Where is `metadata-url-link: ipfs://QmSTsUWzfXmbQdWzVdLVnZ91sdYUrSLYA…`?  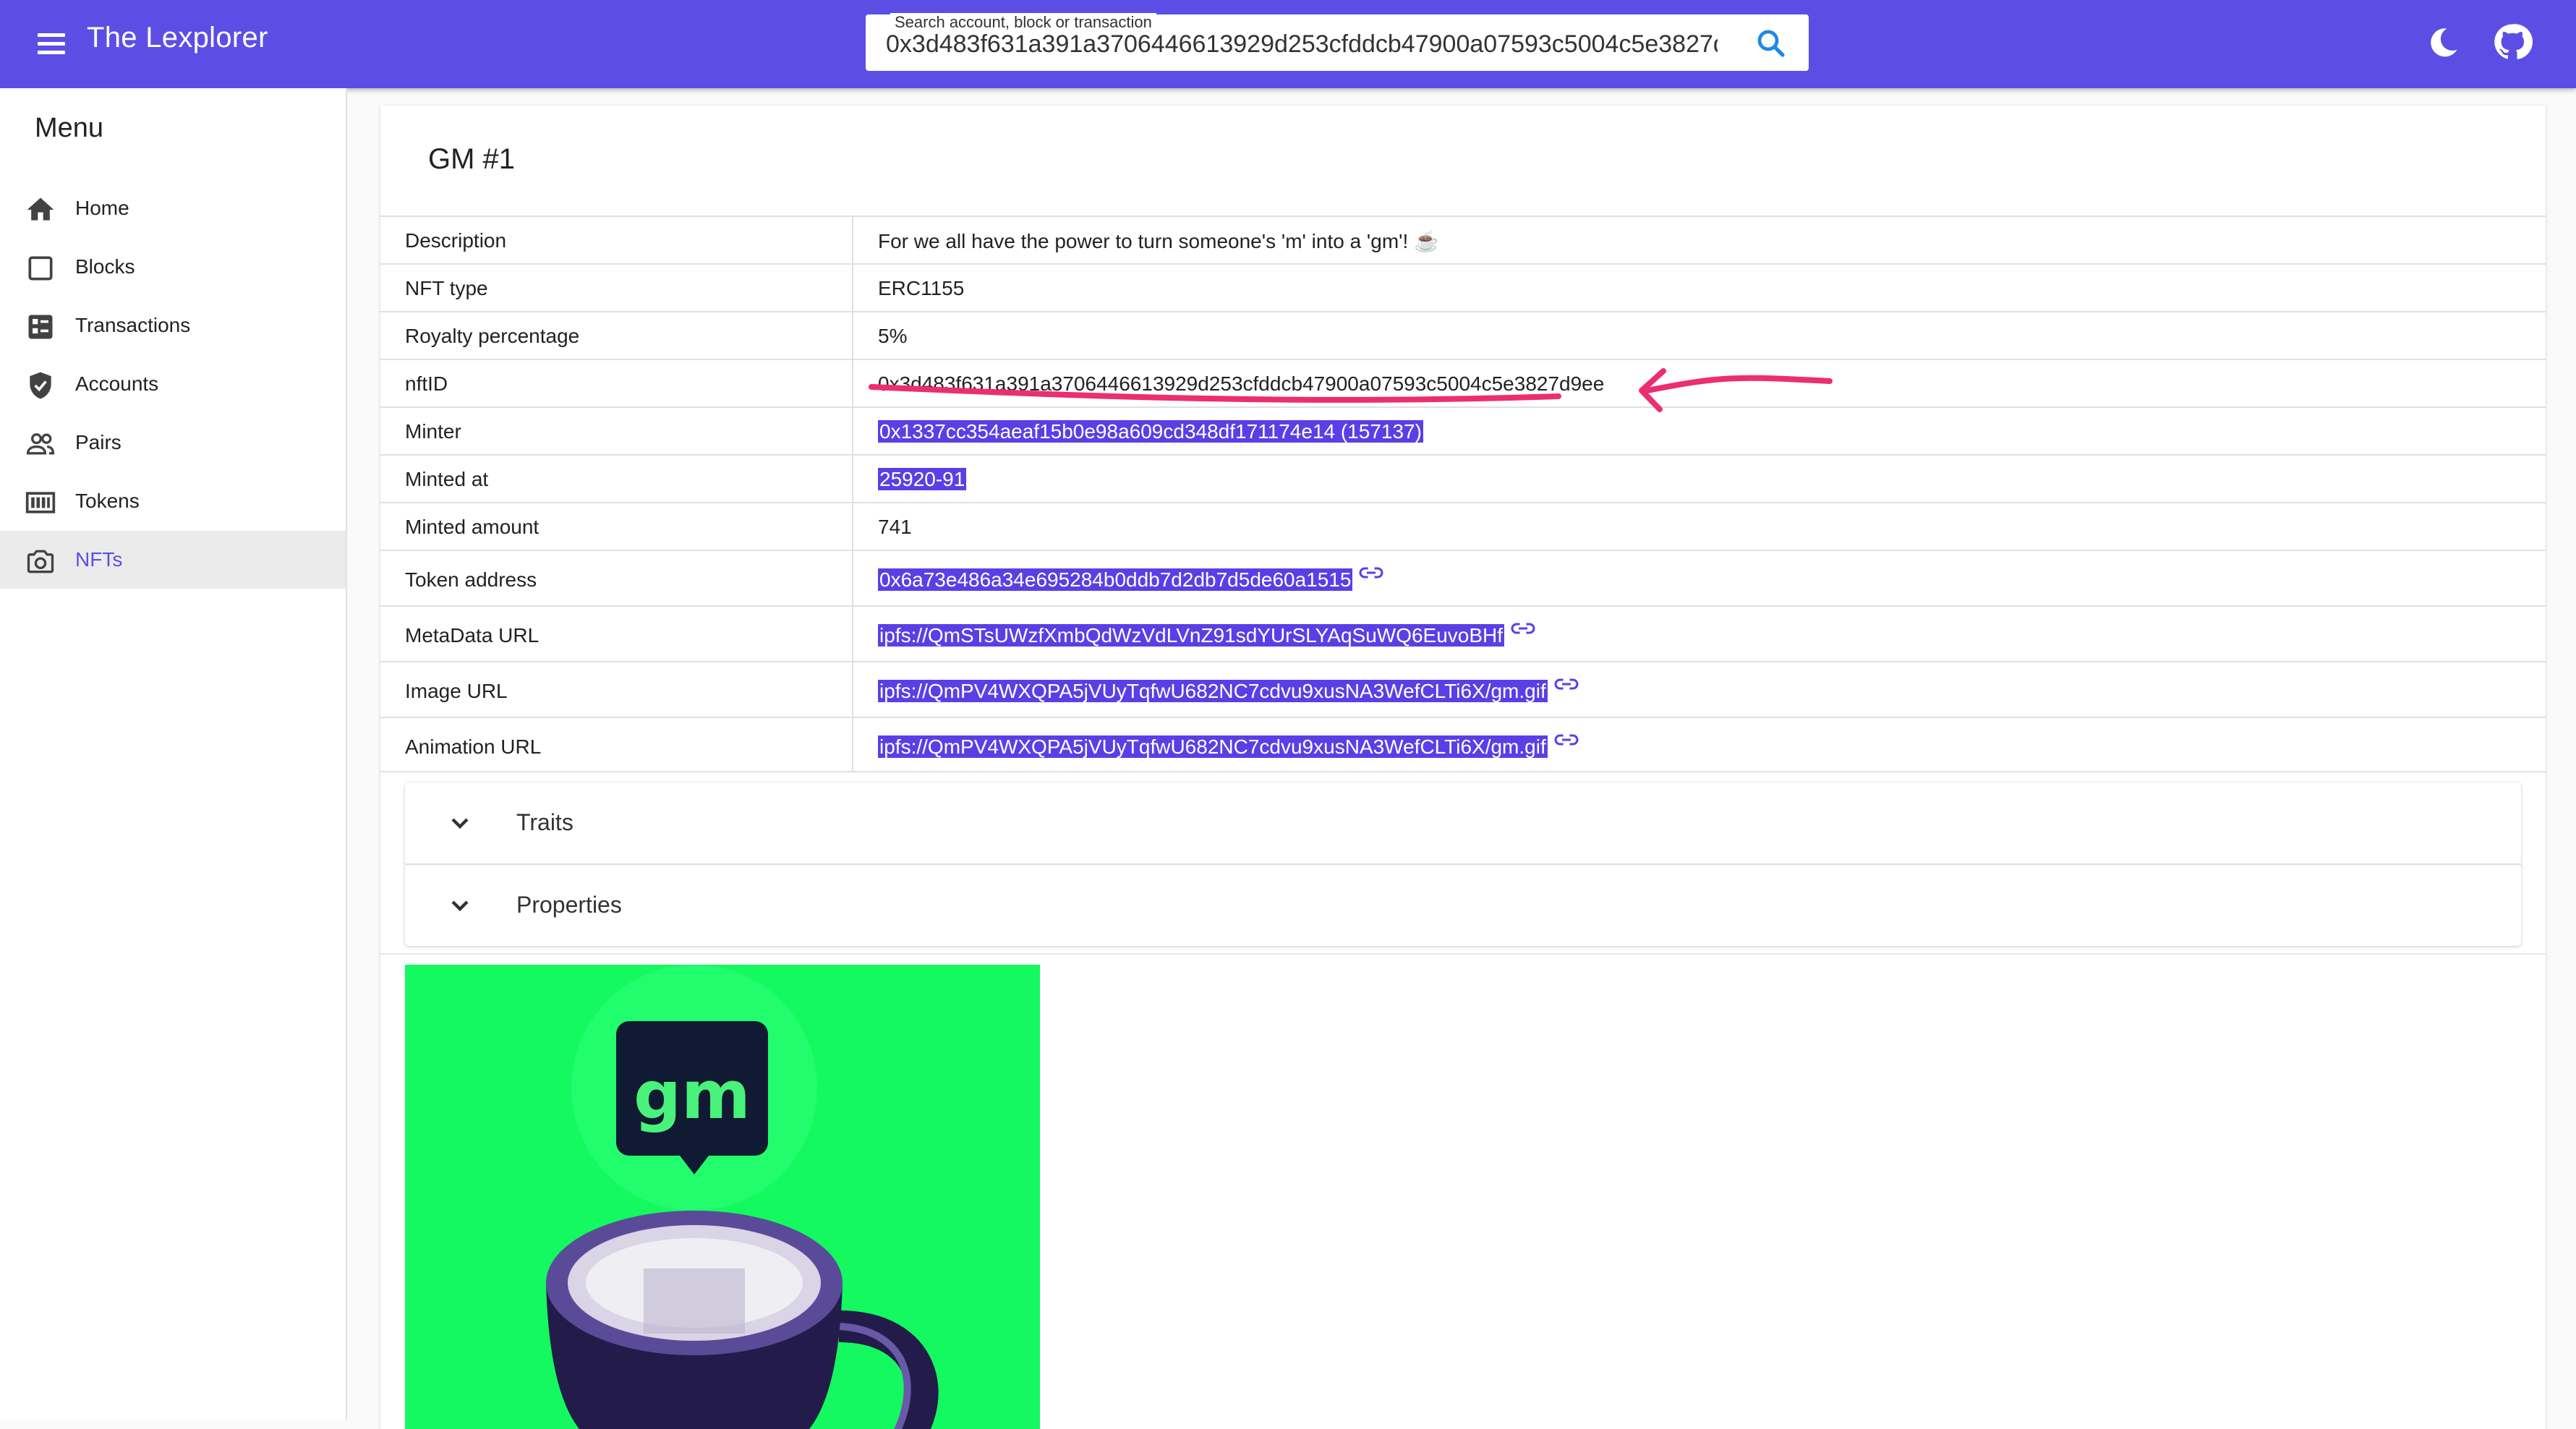 metadata-url-link: ipfs://QmSTsUWzfXmbQdWzVdLVnZ91sdYUrSLYA… is located at coordinates (1207, 635).